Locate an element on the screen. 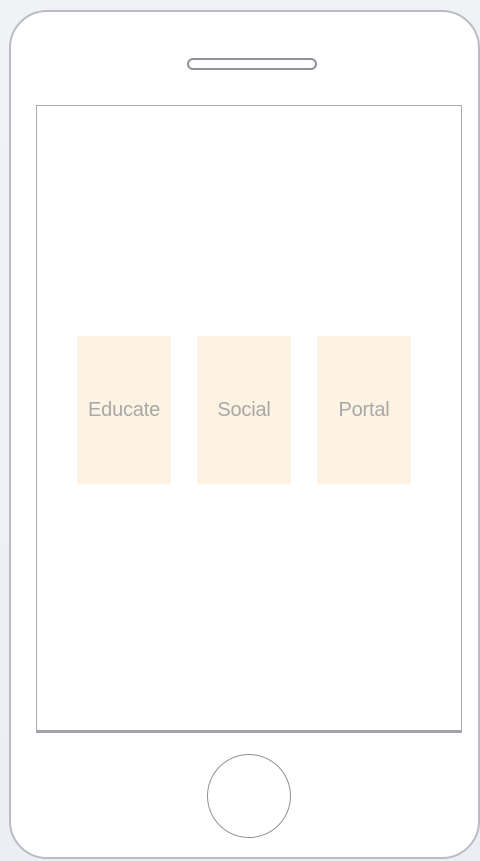 This screenshot has width=480, height=861. app-label-social: Social is located at coordinates (244, 409).